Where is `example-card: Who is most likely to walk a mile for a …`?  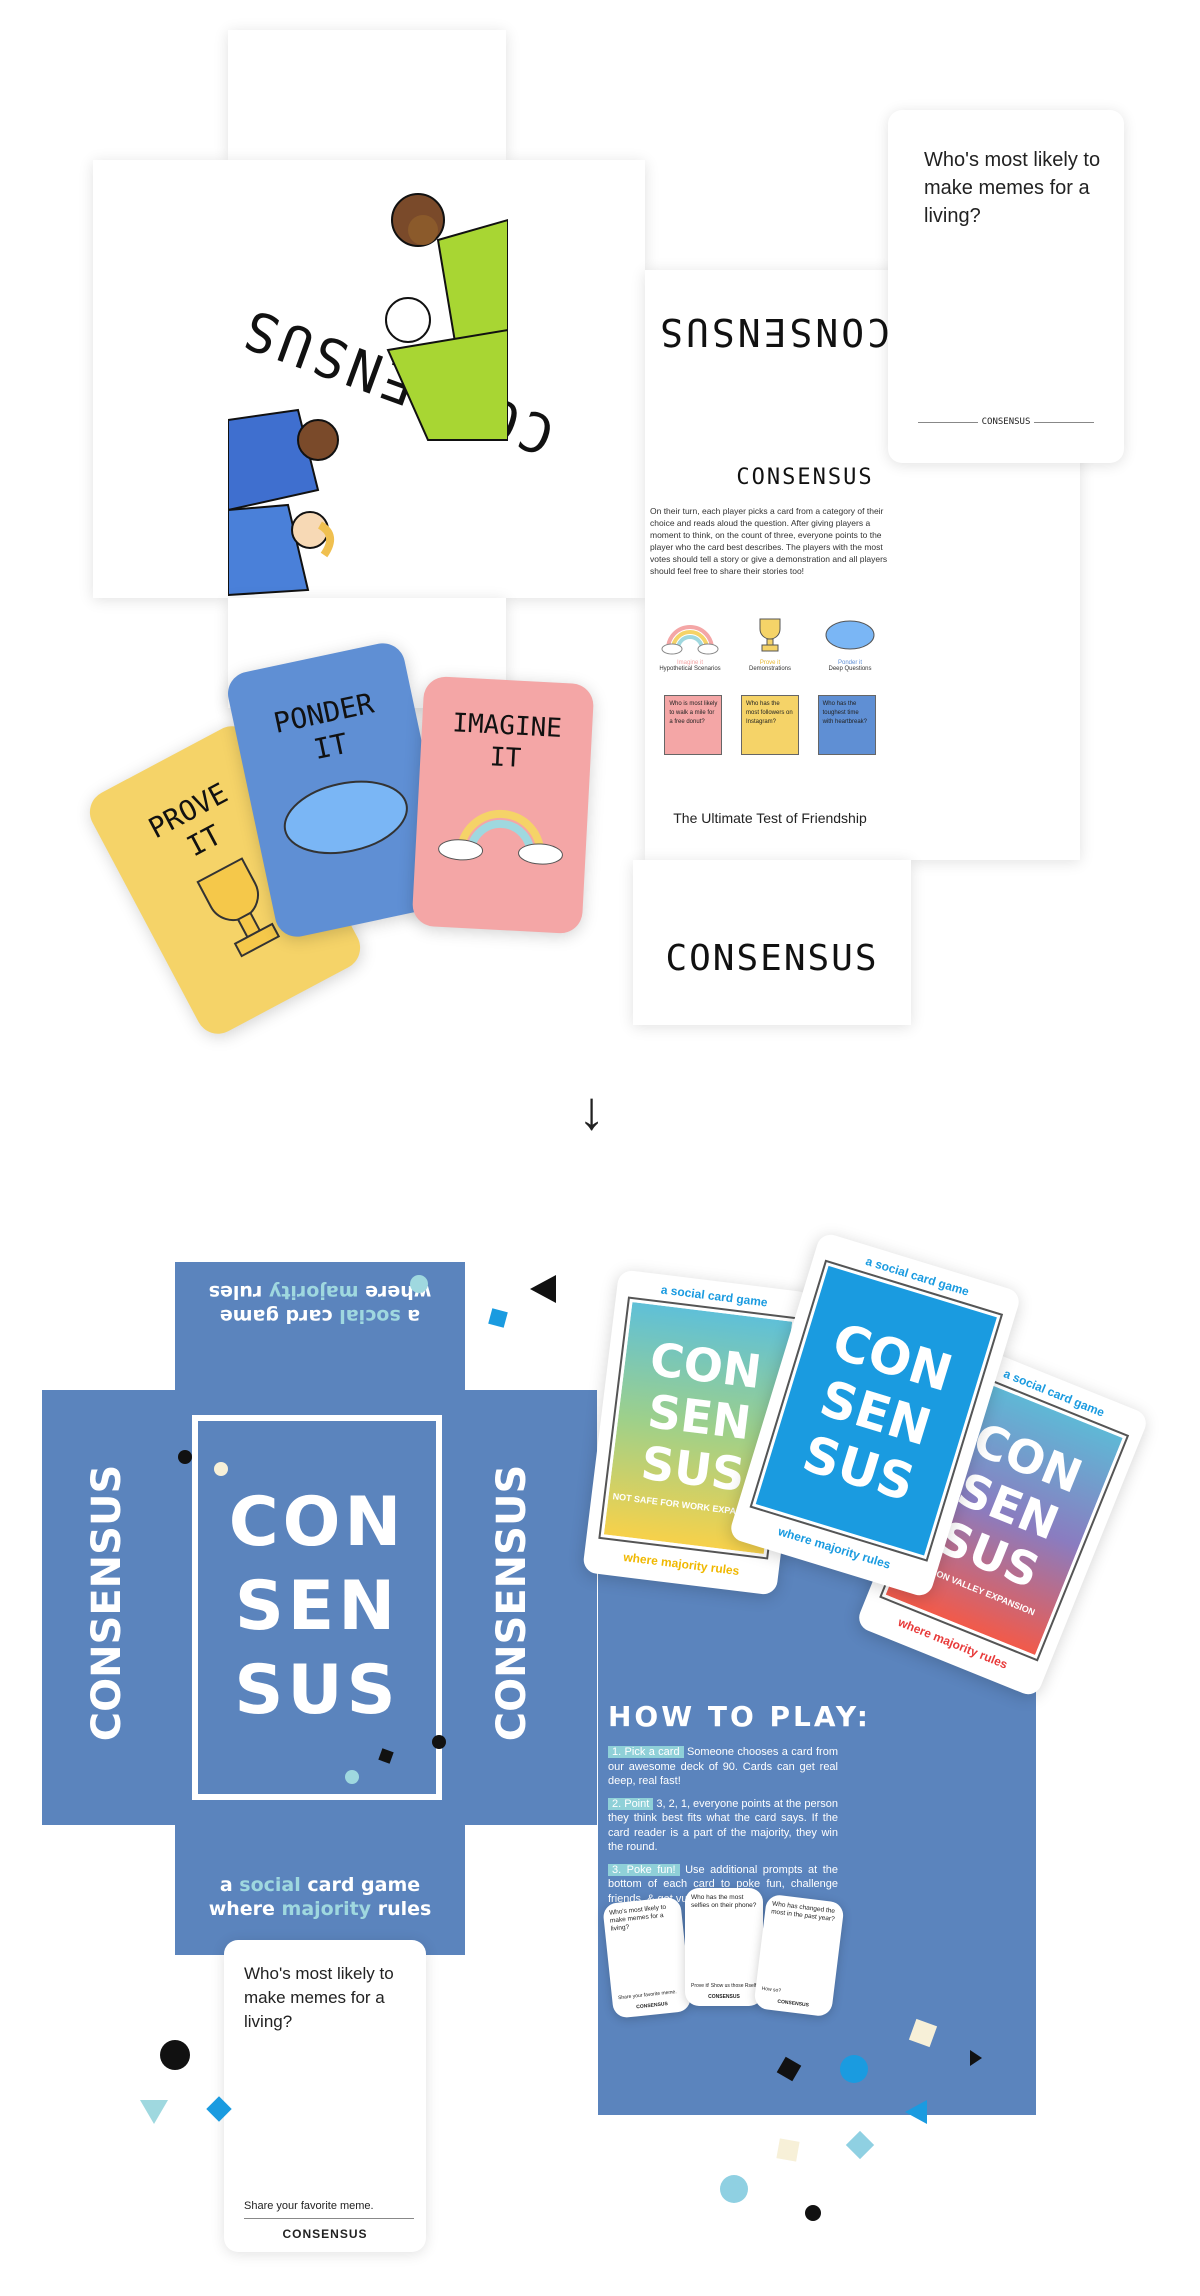 example-card: Who is most likely to walk a mile for a … is located at coordinates (693, 725).